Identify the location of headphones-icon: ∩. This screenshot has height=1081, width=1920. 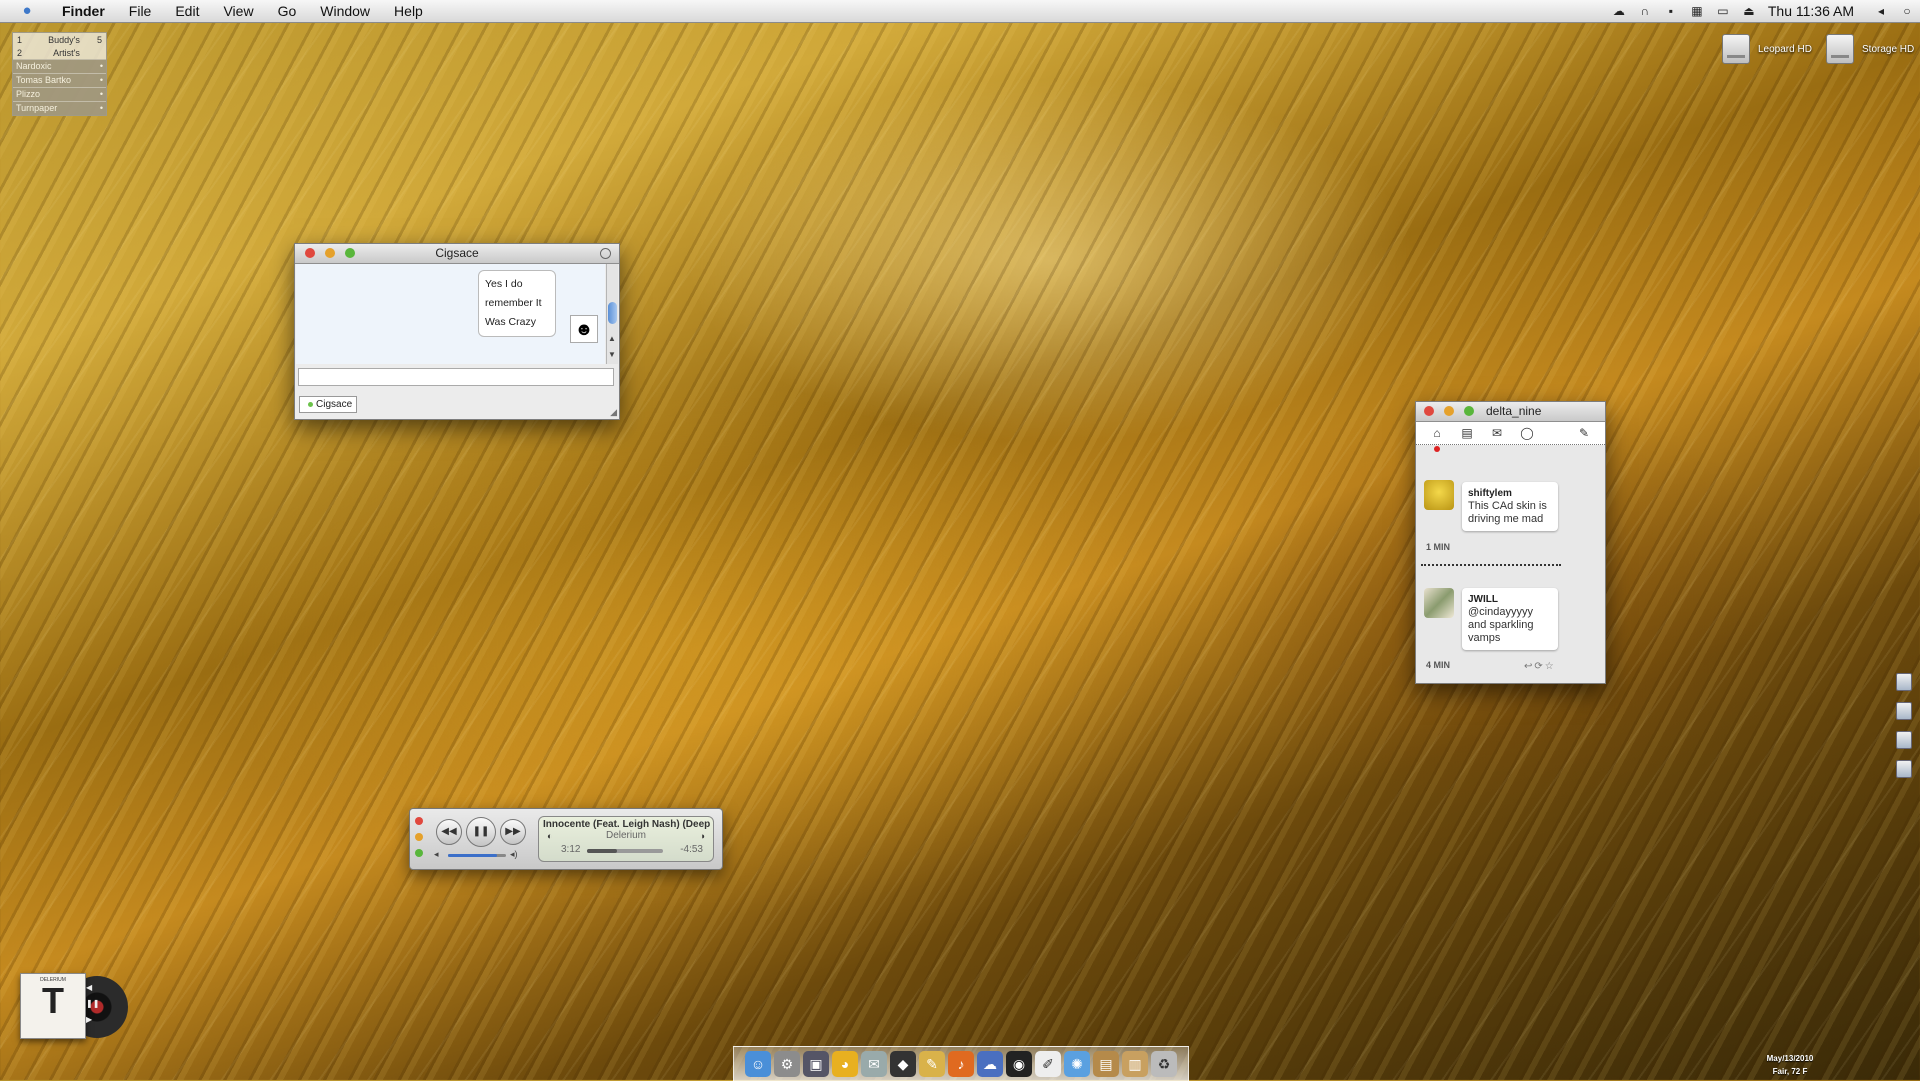
(1645, 11).